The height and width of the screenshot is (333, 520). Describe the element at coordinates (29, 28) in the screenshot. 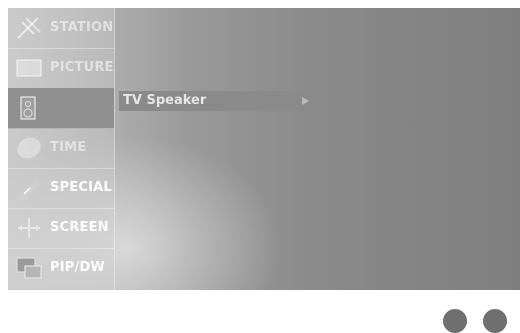

I see `antenna-icon` at that location.